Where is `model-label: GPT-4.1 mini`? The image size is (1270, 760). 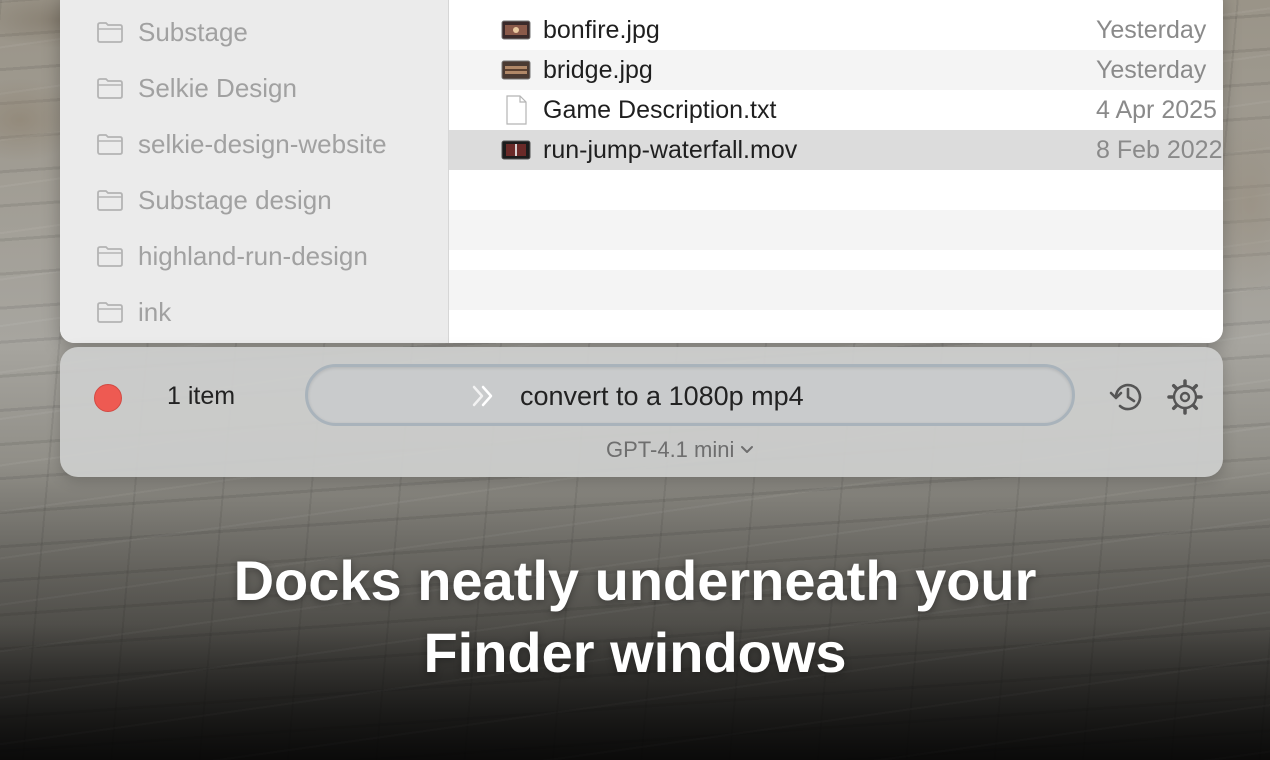
model-label: GPT-4.1 mini is located at coordinates (670, 449).